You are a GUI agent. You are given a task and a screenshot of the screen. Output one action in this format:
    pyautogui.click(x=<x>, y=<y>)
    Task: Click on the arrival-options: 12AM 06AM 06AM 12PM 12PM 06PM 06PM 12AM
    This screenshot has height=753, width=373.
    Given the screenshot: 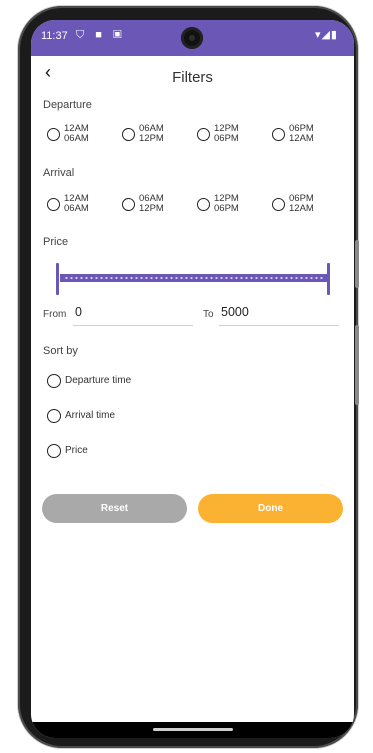 What is the action you would take?
    pyautogui.click(x=193, y=206)
    